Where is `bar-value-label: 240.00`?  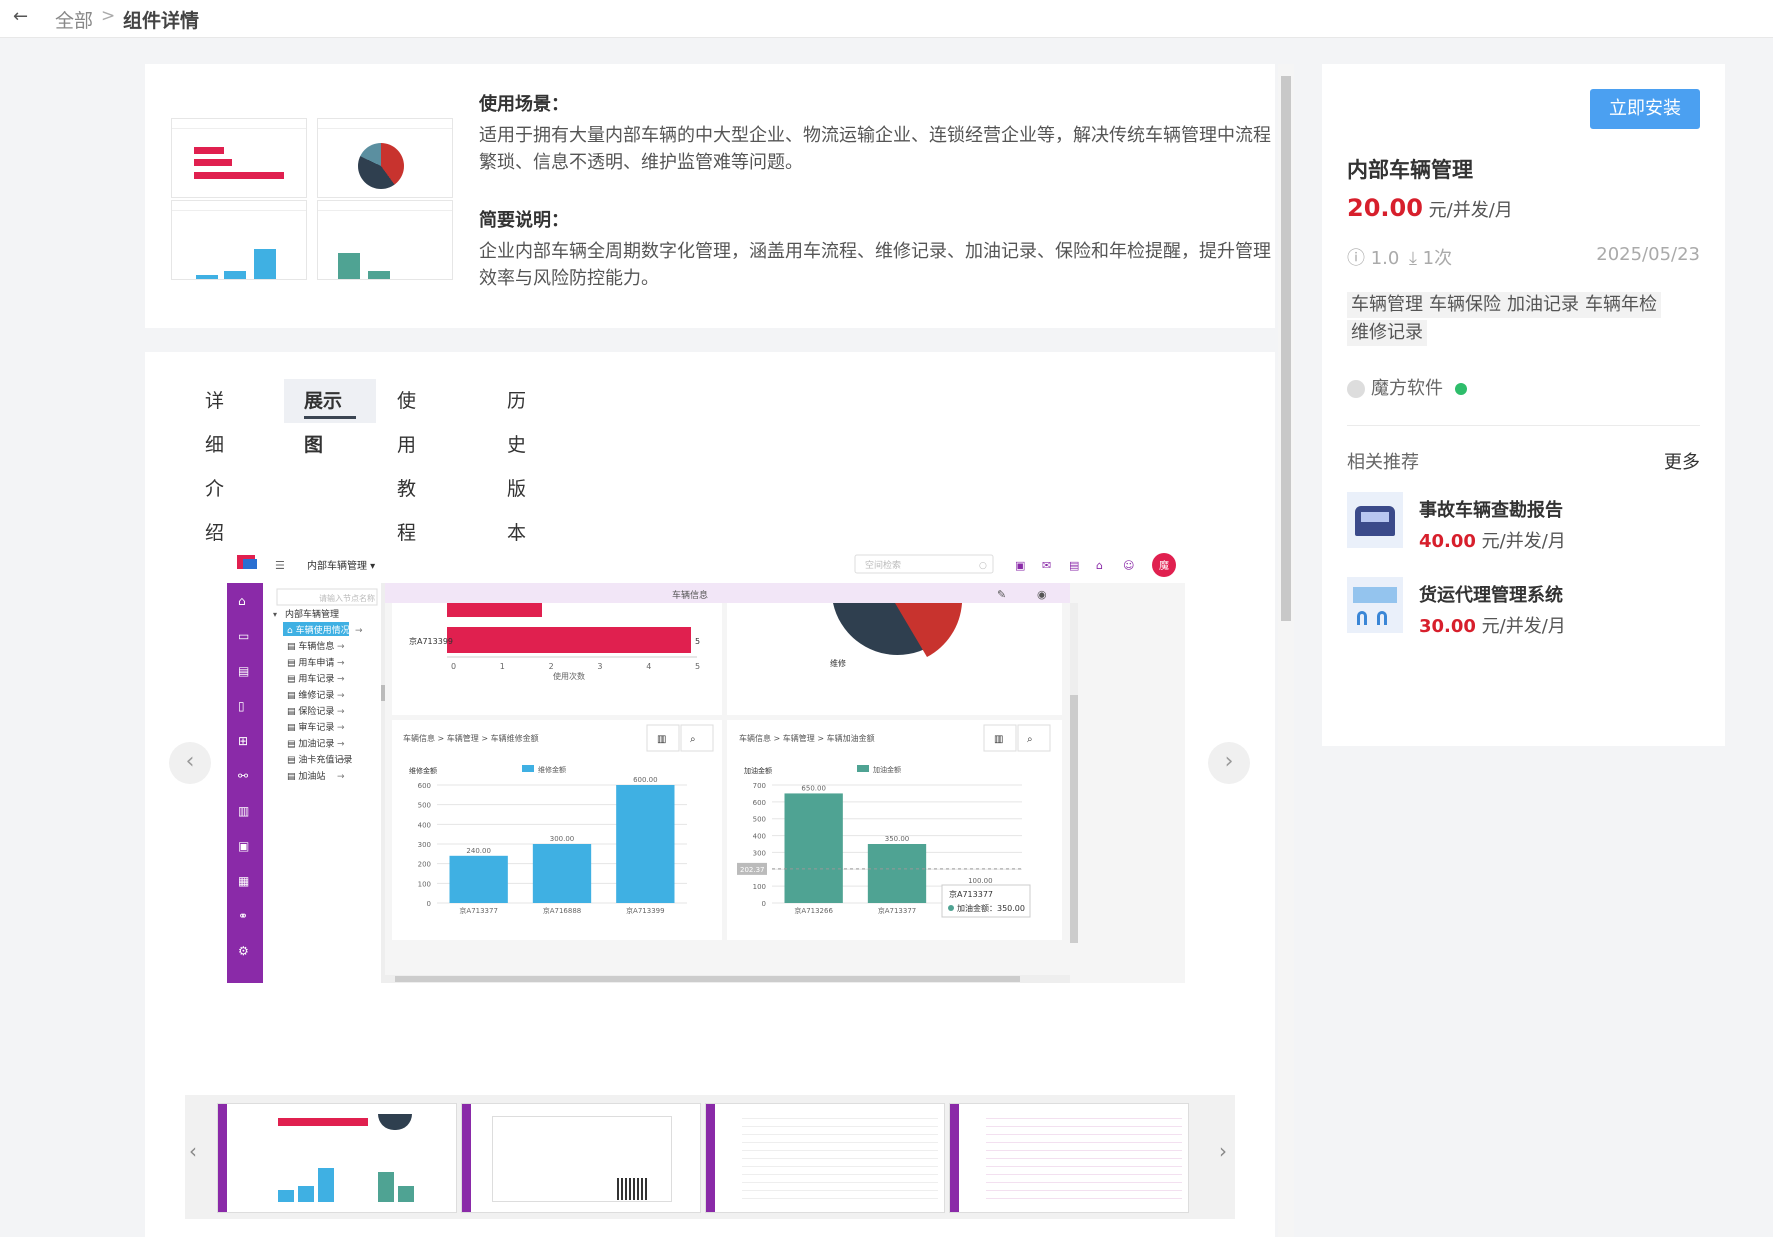
bar-value-label: 240.00 is located at coordinates (478, 851).